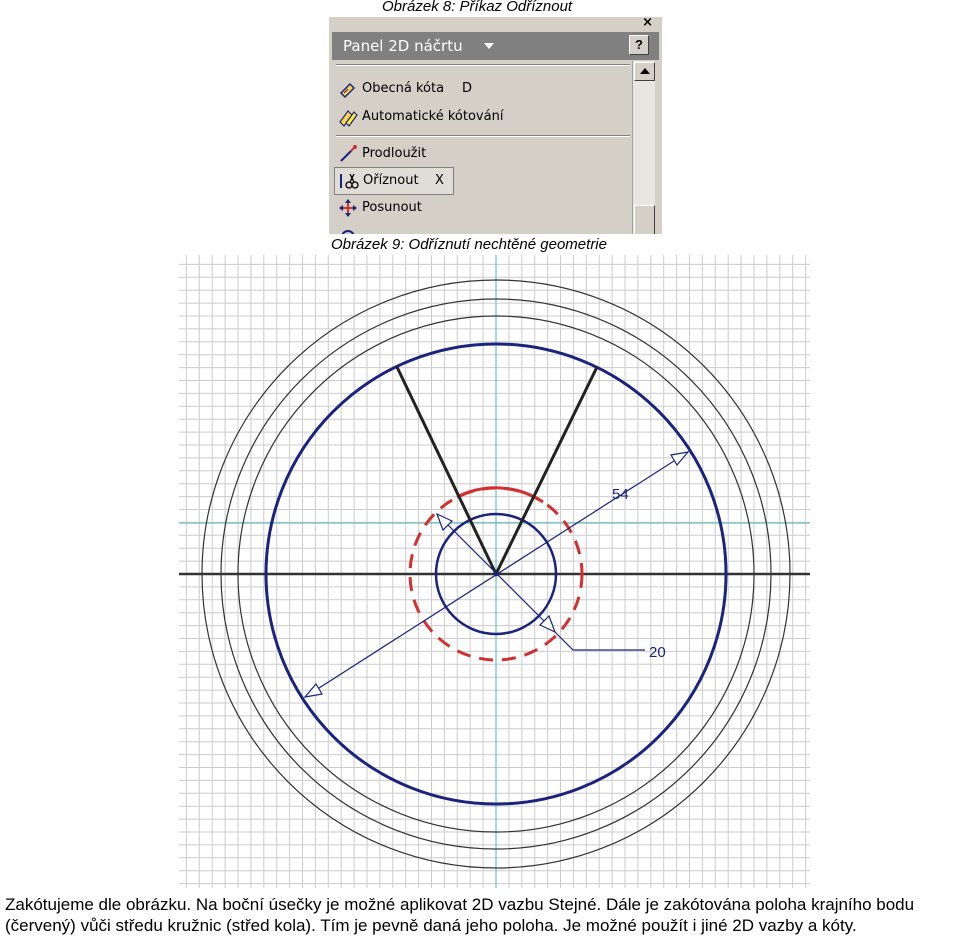 The image size is (960, 936). I want to click on center-point, so click(496, 574).